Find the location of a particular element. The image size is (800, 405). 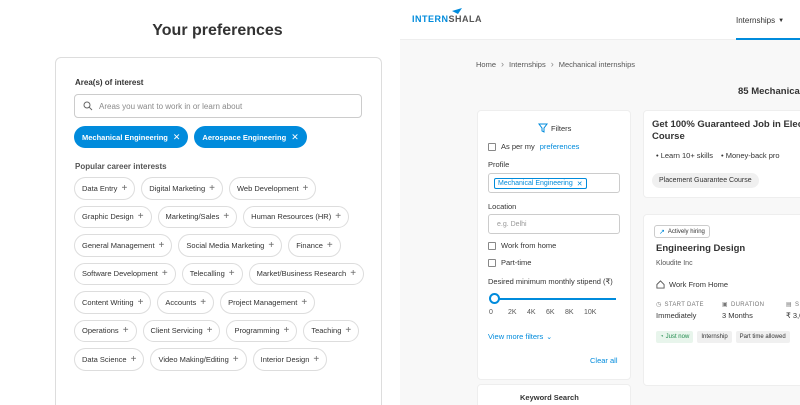

view-more-filters-link: View more filters ⌄ is located at coordinates (520, 336).